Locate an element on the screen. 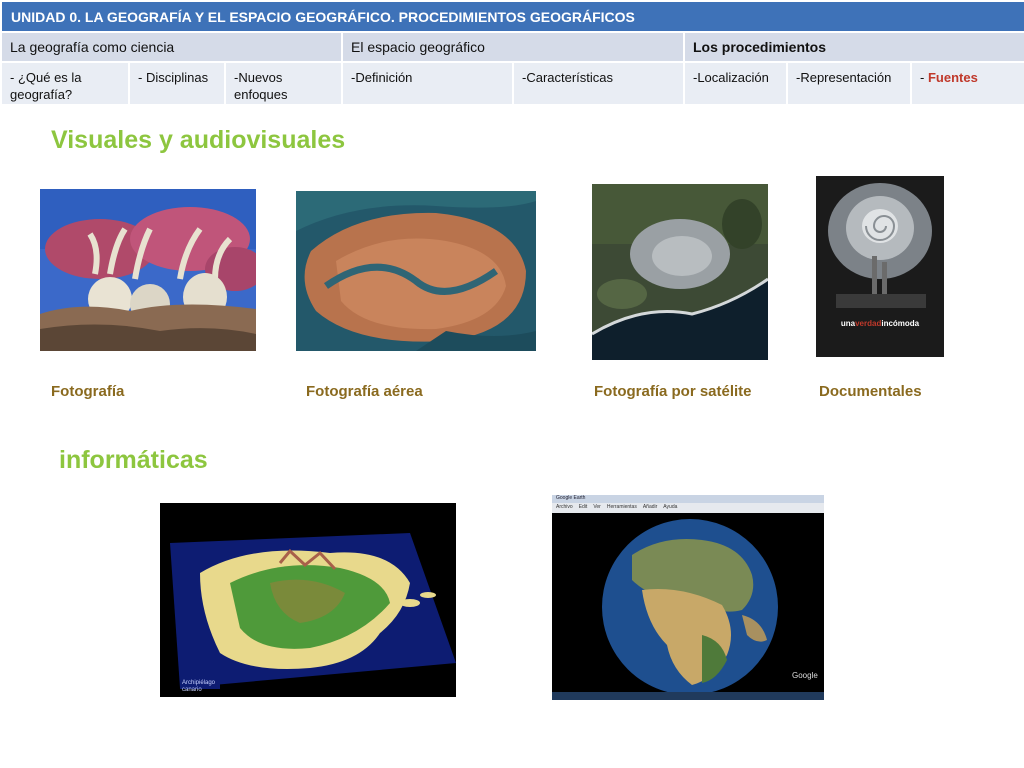 The height and width of the screenshot is (768, 1024). caption-satellite-photograph: Fotografía por satélite is located at coordinates (673, 391).